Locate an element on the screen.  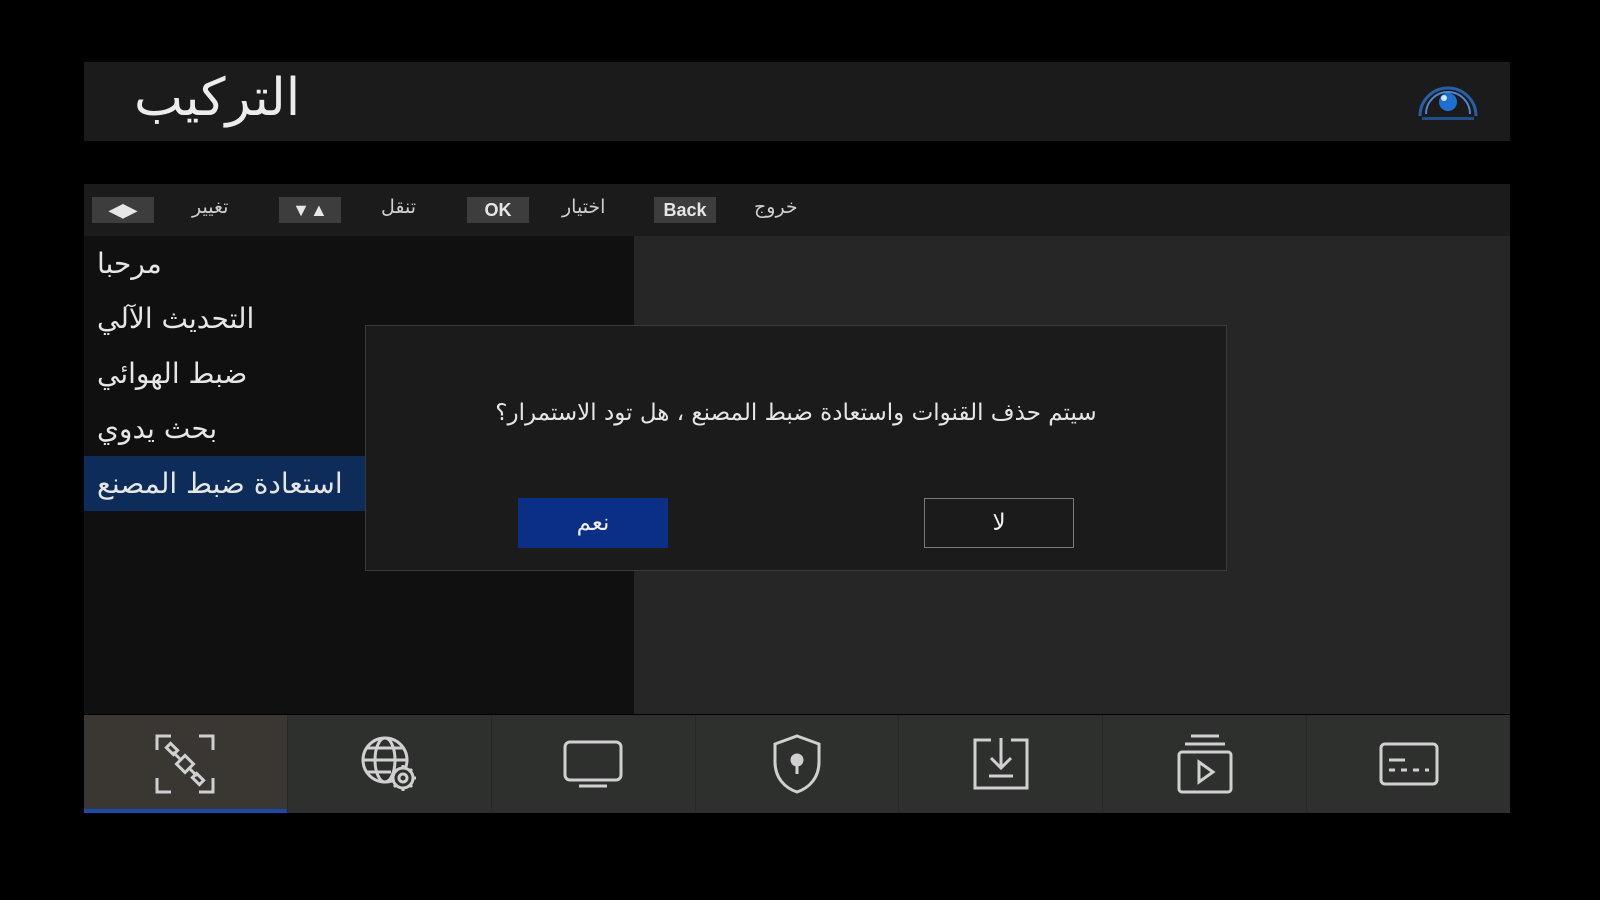
monitor-icon is located at coordinates (593, 764).